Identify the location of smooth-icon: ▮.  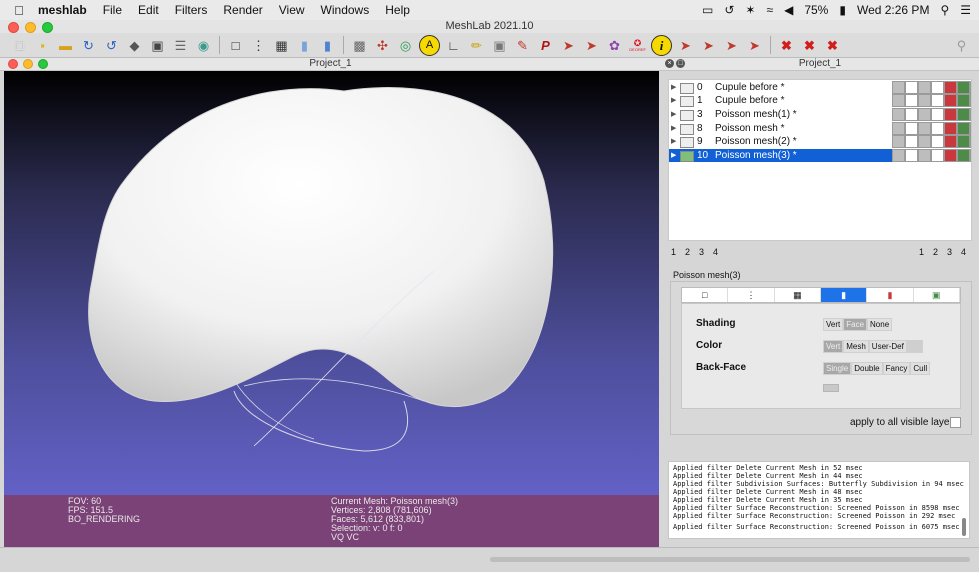
(327, 45).